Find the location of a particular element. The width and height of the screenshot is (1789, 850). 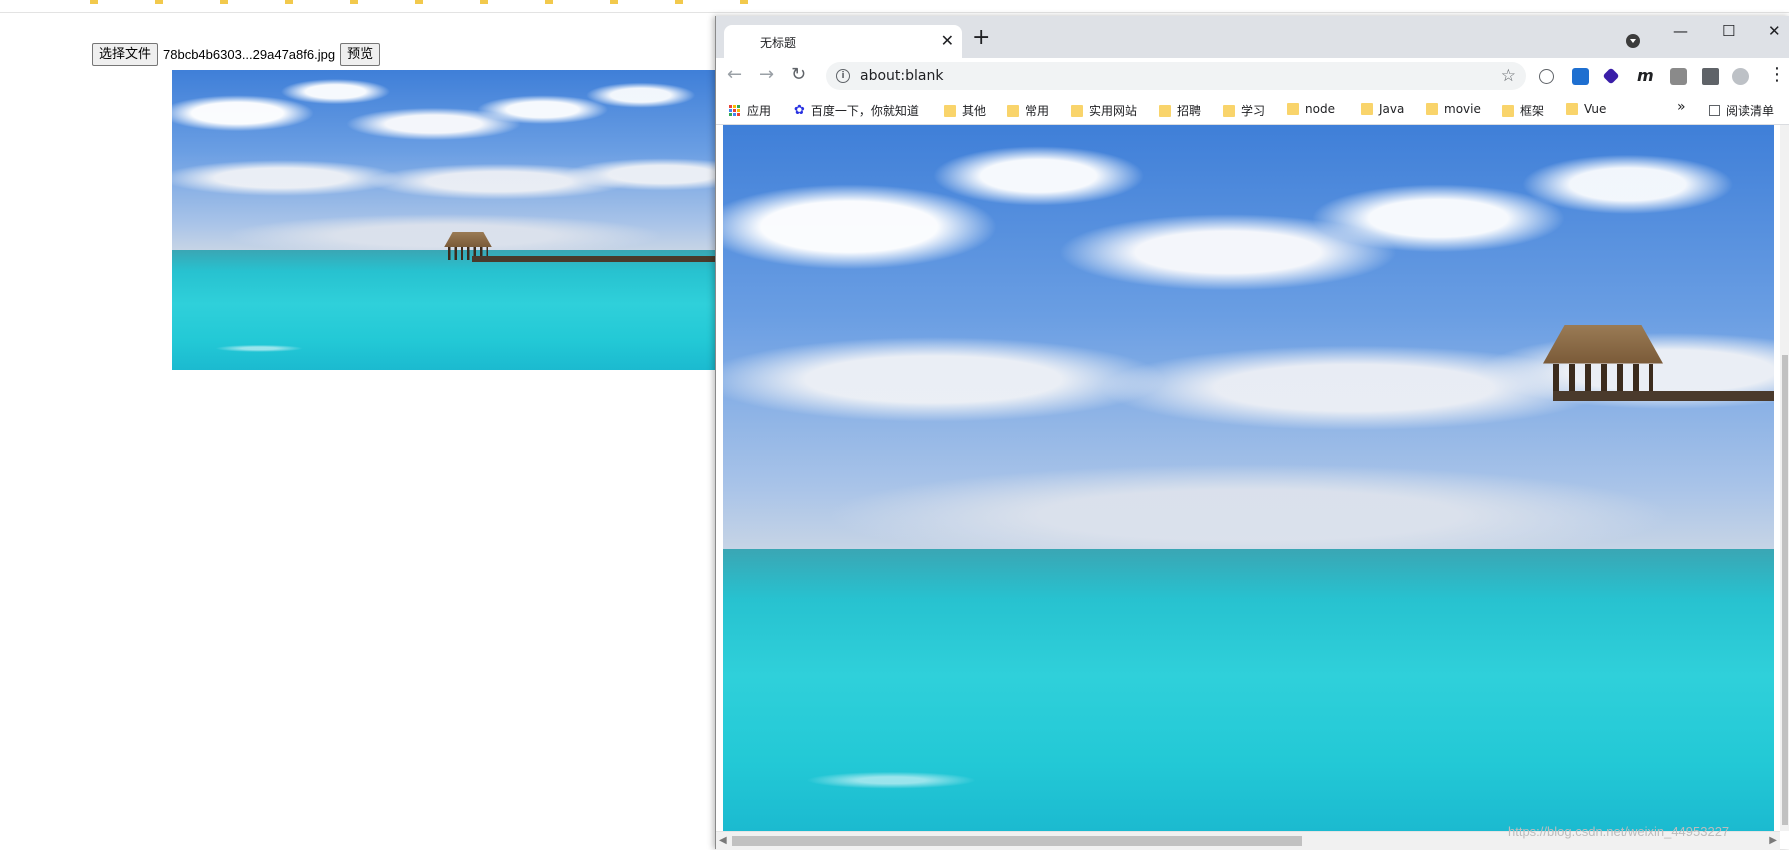

vertical-scrollbar is located at coordinates (1784, 478).